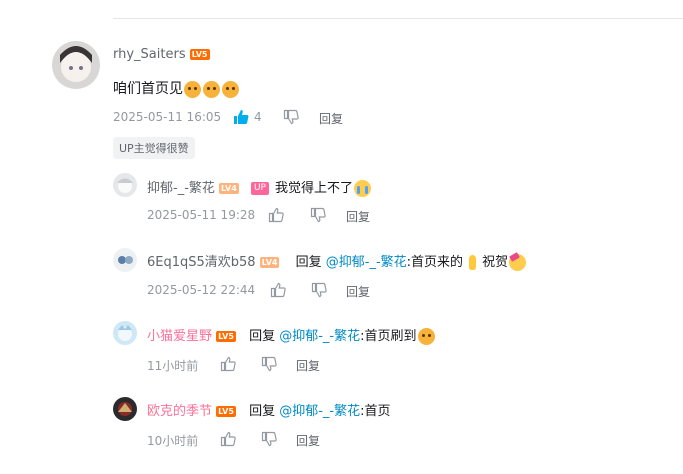  Describe the element at coordinates (149, 54) in the screenshot. I see `username-text: rhy_Saiters` at that location.